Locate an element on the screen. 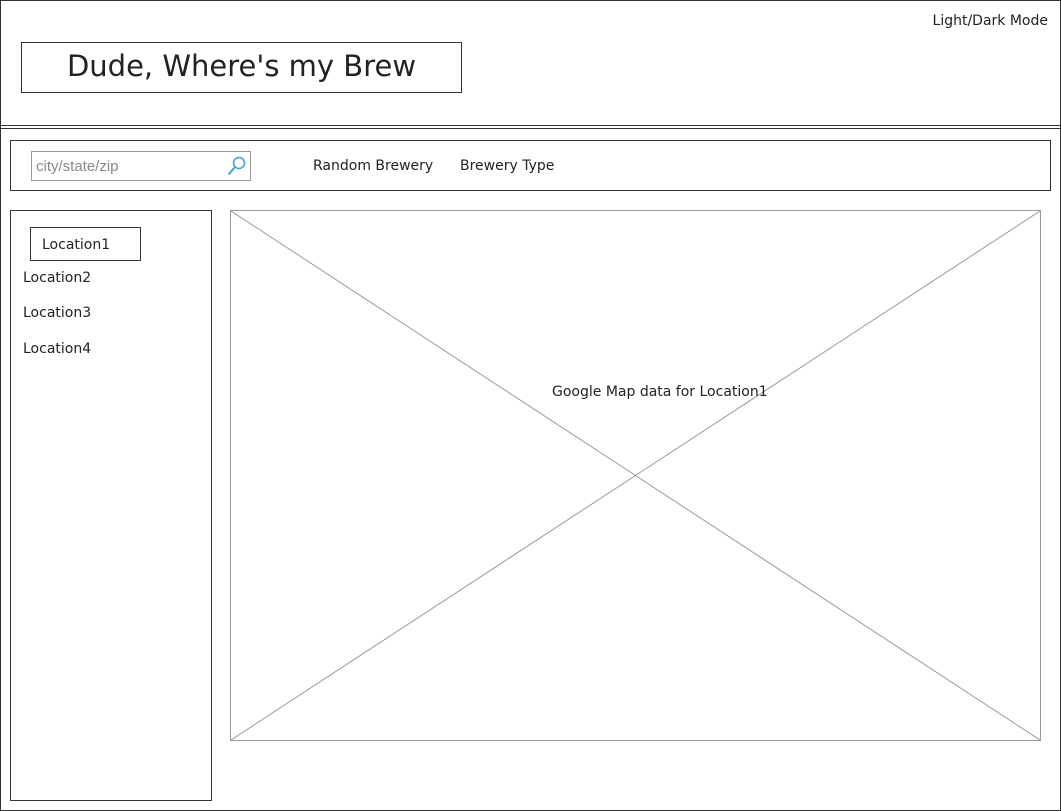  location-item: Location4 is located at coordinates (57, 349).